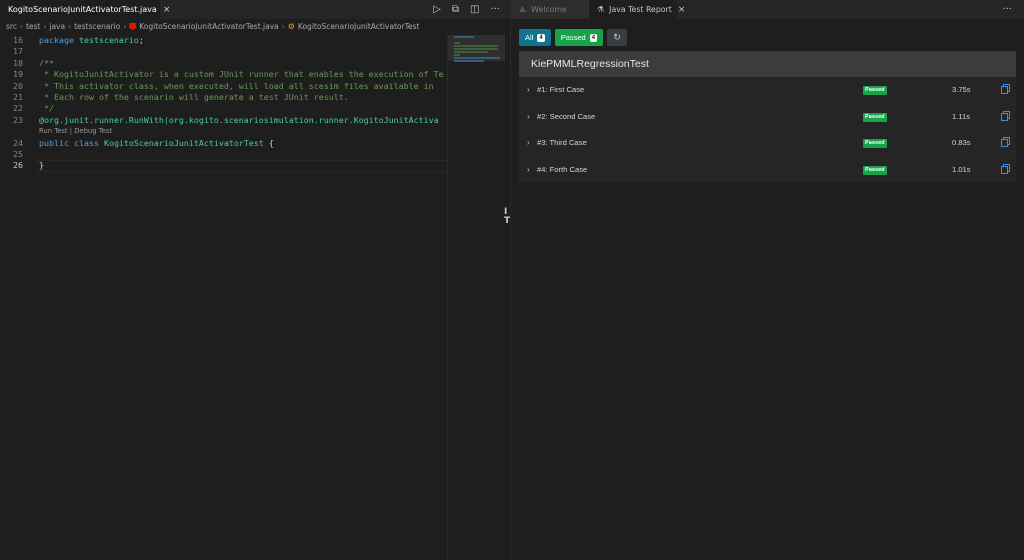 The image size is (1024, 560). Describe the element at coordinates (82, 9) in the screenshot. I see `tab-label: KogitoScenarioJunitActivatorTest.java` at that location.